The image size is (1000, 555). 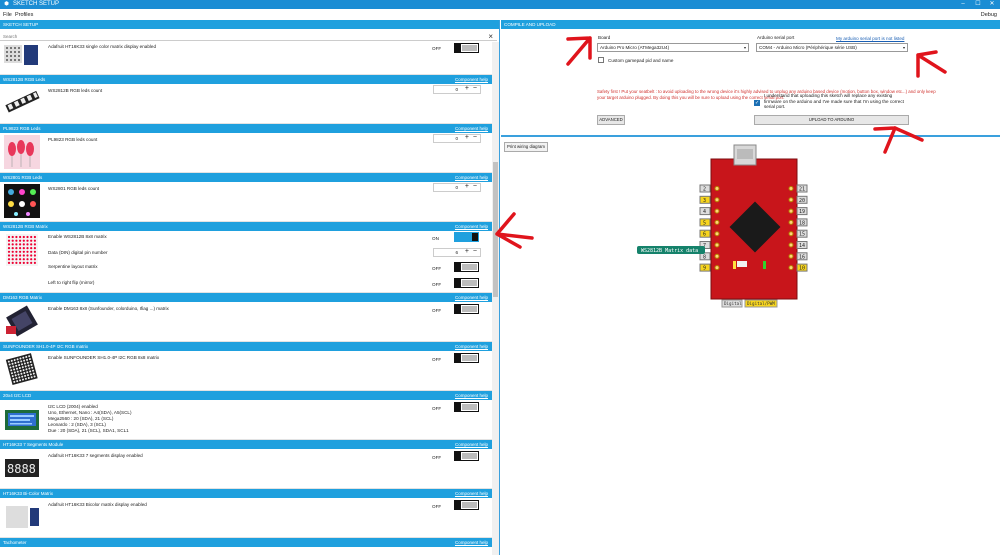 I want to click on red-arrow-board, so click(x=579, y=51).